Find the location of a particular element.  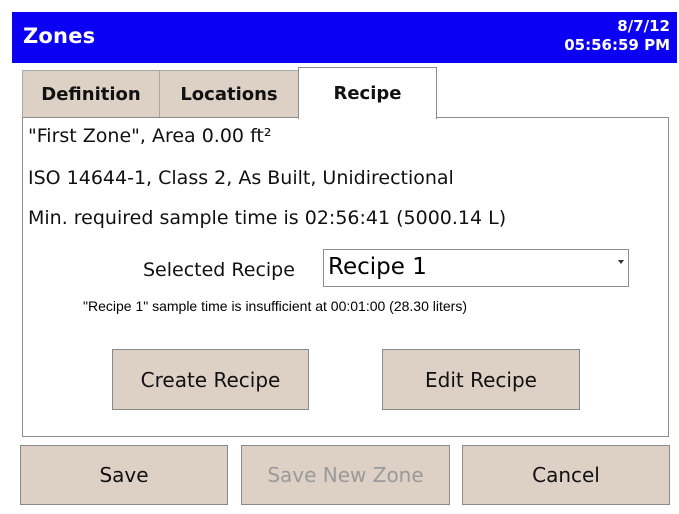

cancel-button: Cancel is located at coordinates (566, 475).